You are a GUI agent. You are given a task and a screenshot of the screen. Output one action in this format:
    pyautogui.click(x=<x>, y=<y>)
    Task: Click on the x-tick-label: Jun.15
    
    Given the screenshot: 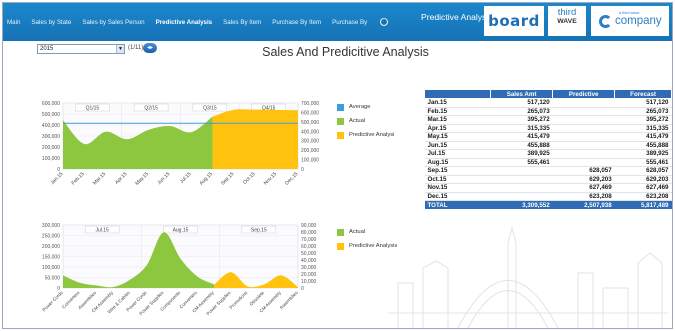 What is the action you would take?
    pyautogui.click(x=163, y=178)
    